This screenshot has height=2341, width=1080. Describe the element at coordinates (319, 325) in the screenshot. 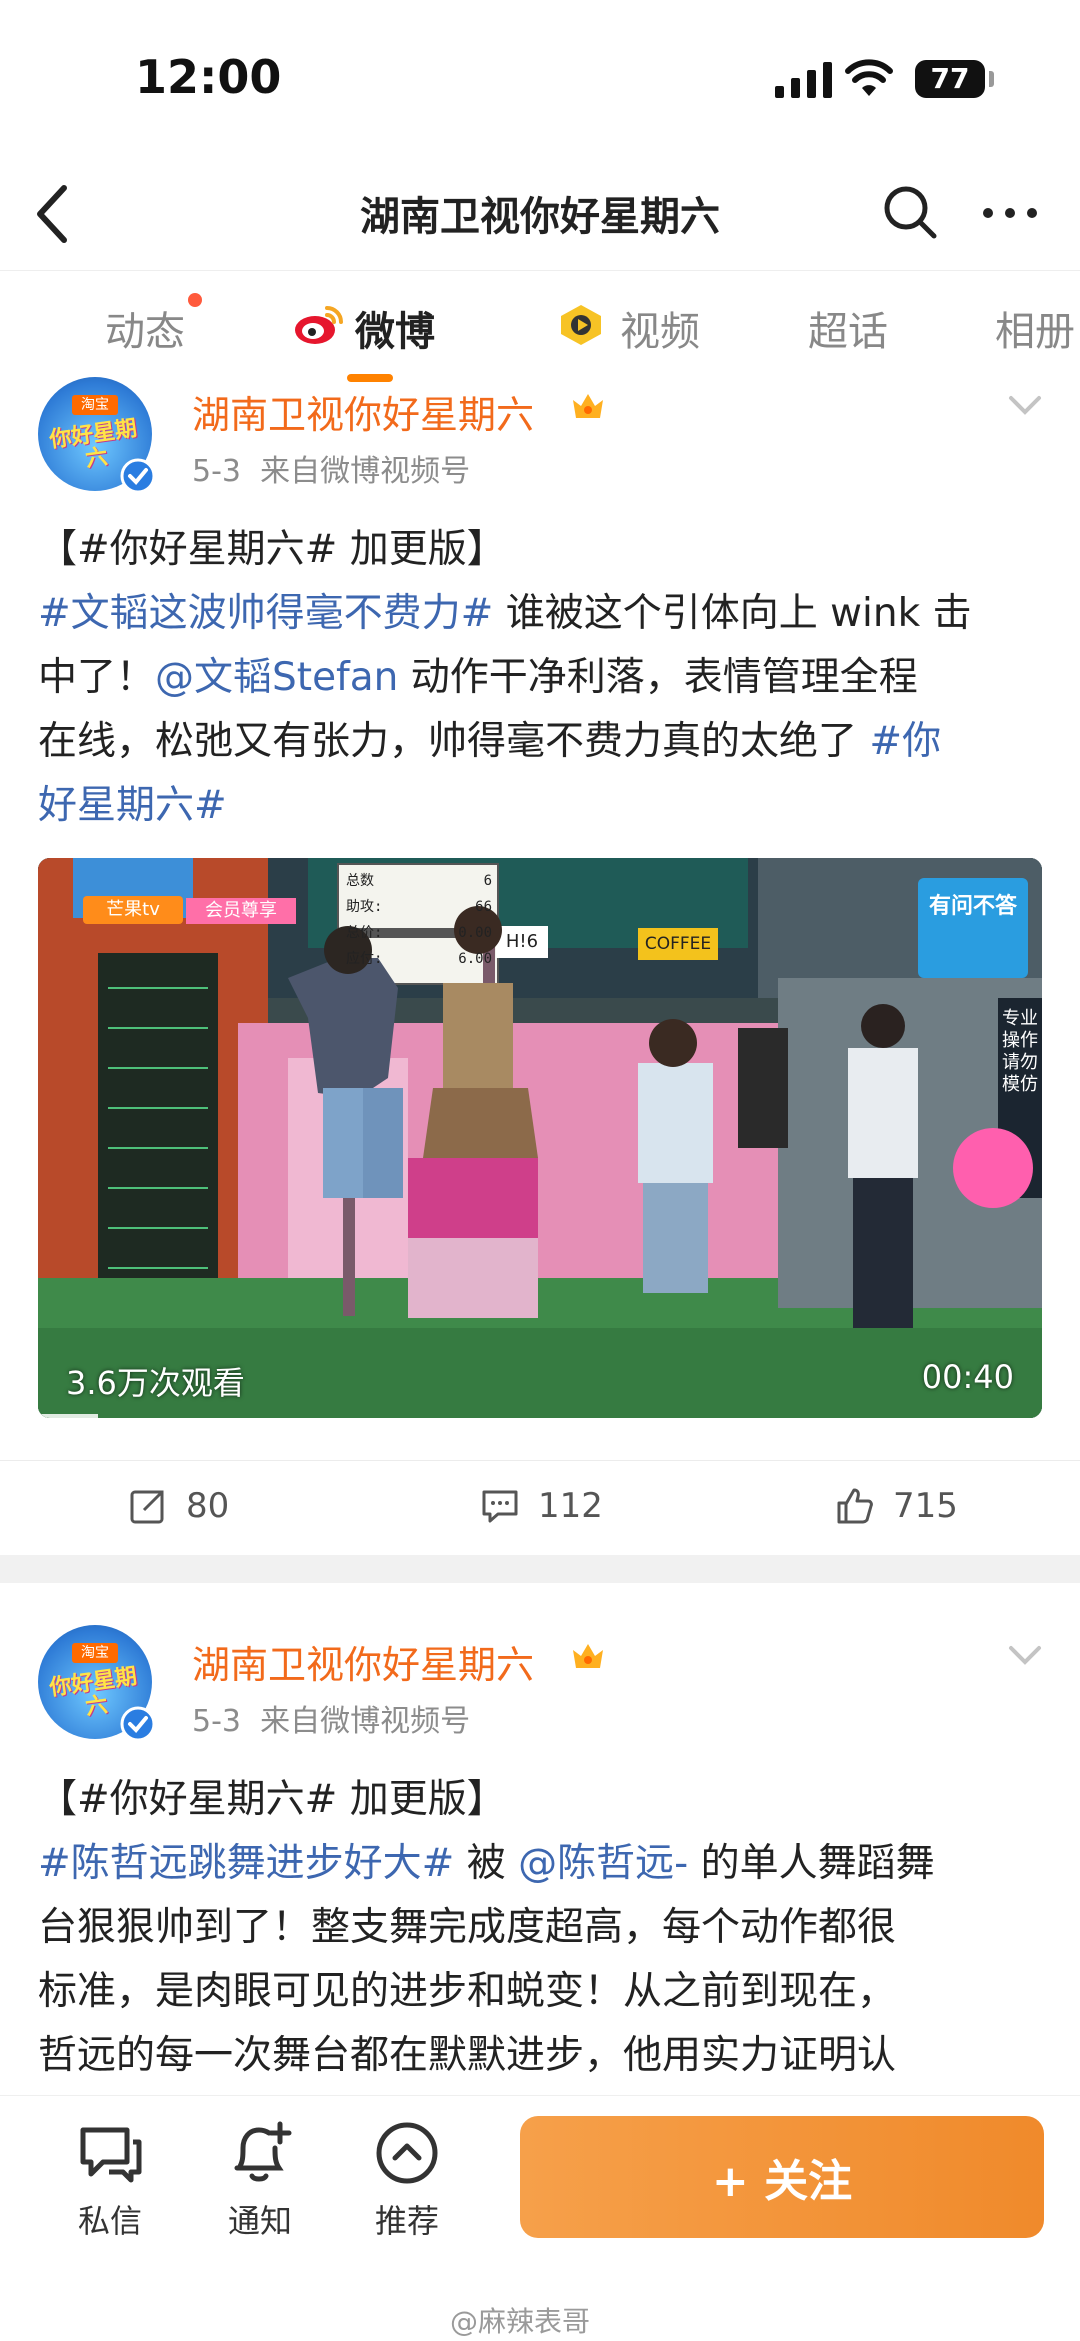

I see `weibo-logo-icon` at that location.